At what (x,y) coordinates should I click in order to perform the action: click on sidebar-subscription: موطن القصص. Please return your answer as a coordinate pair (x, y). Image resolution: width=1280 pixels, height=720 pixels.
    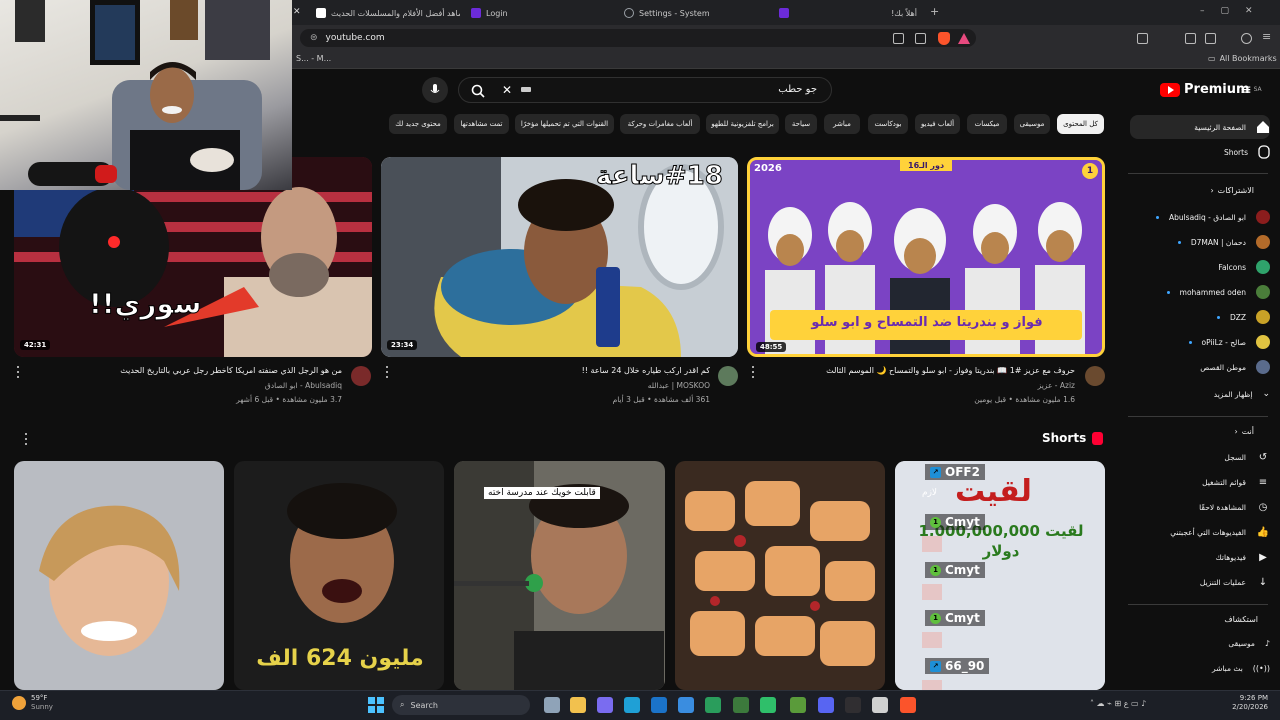
    Looking at the image, I should click on (1200, 367).